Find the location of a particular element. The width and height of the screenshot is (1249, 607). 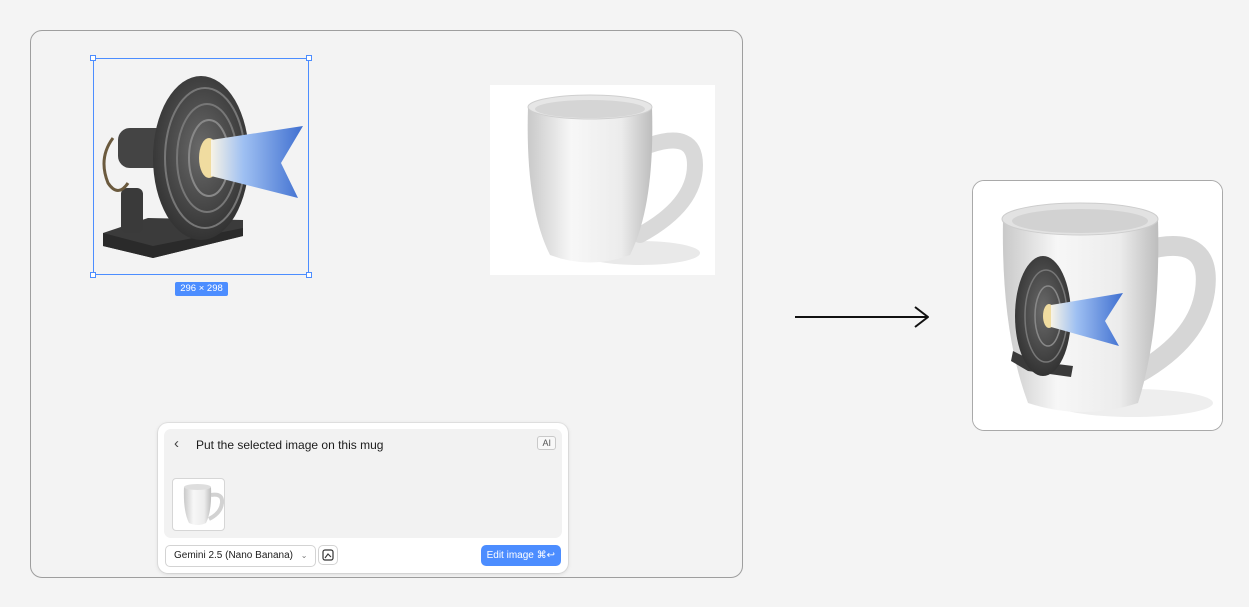

prompt-input-area: ‹ Put the selected image on this mug AI is located at coordinates (363, 483).